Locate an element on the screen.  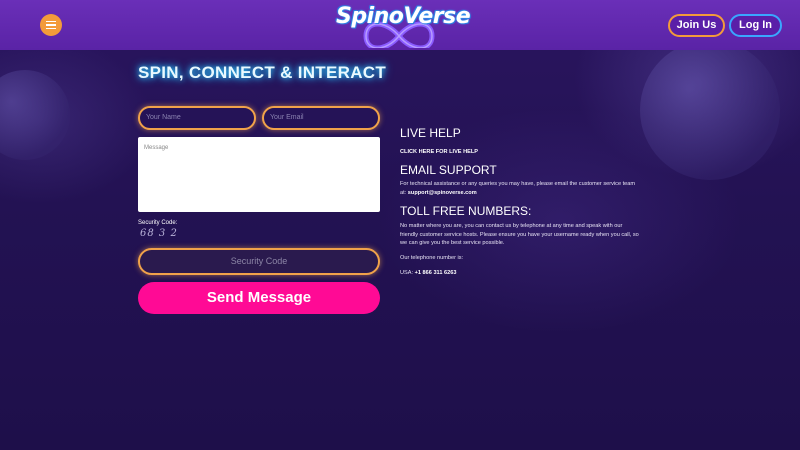
logo: SpinoVerse is located at coordinates (403, 25).